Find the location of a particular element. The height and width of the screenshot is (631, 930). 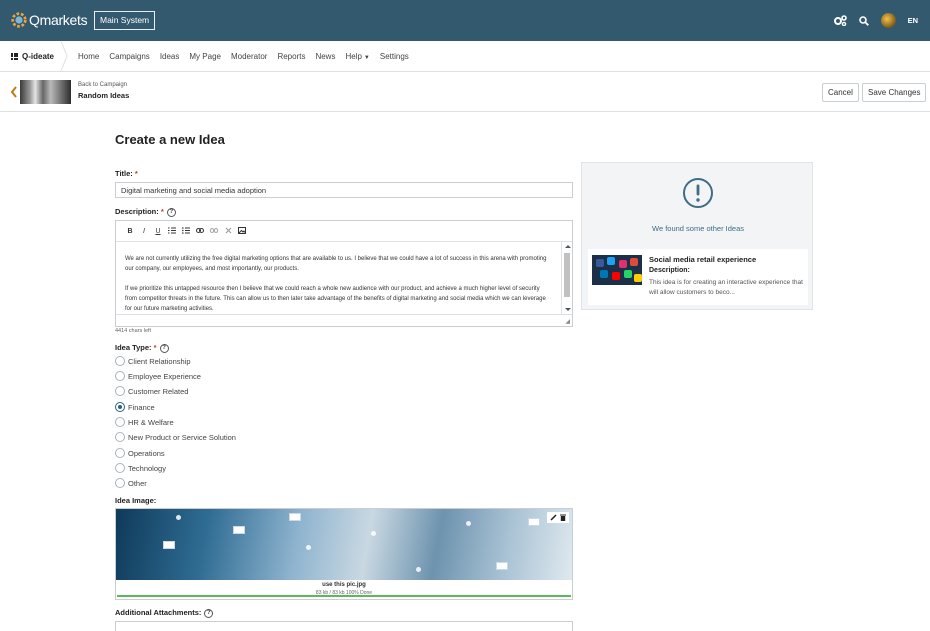

remove-format-icon is located at coordinates (228, 231).